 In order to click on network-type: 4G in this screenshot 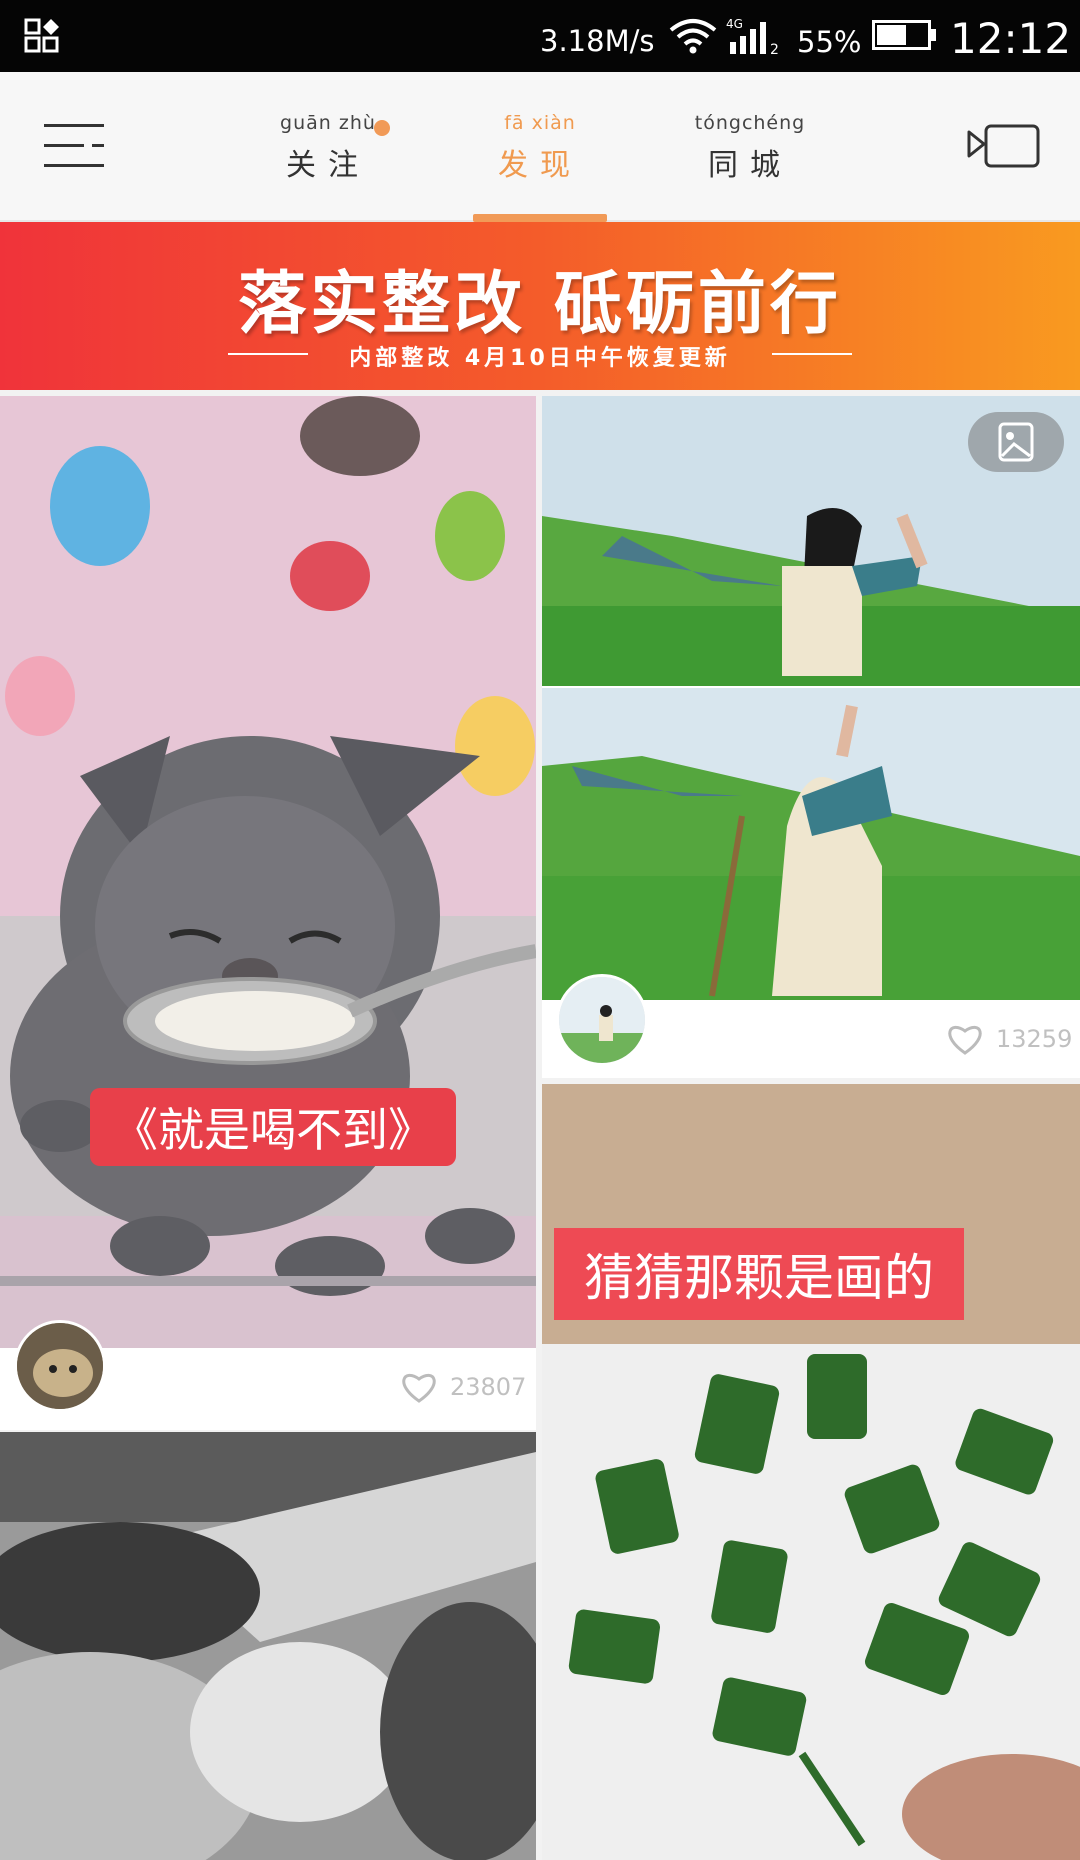, I will do `click(734, 24)`.